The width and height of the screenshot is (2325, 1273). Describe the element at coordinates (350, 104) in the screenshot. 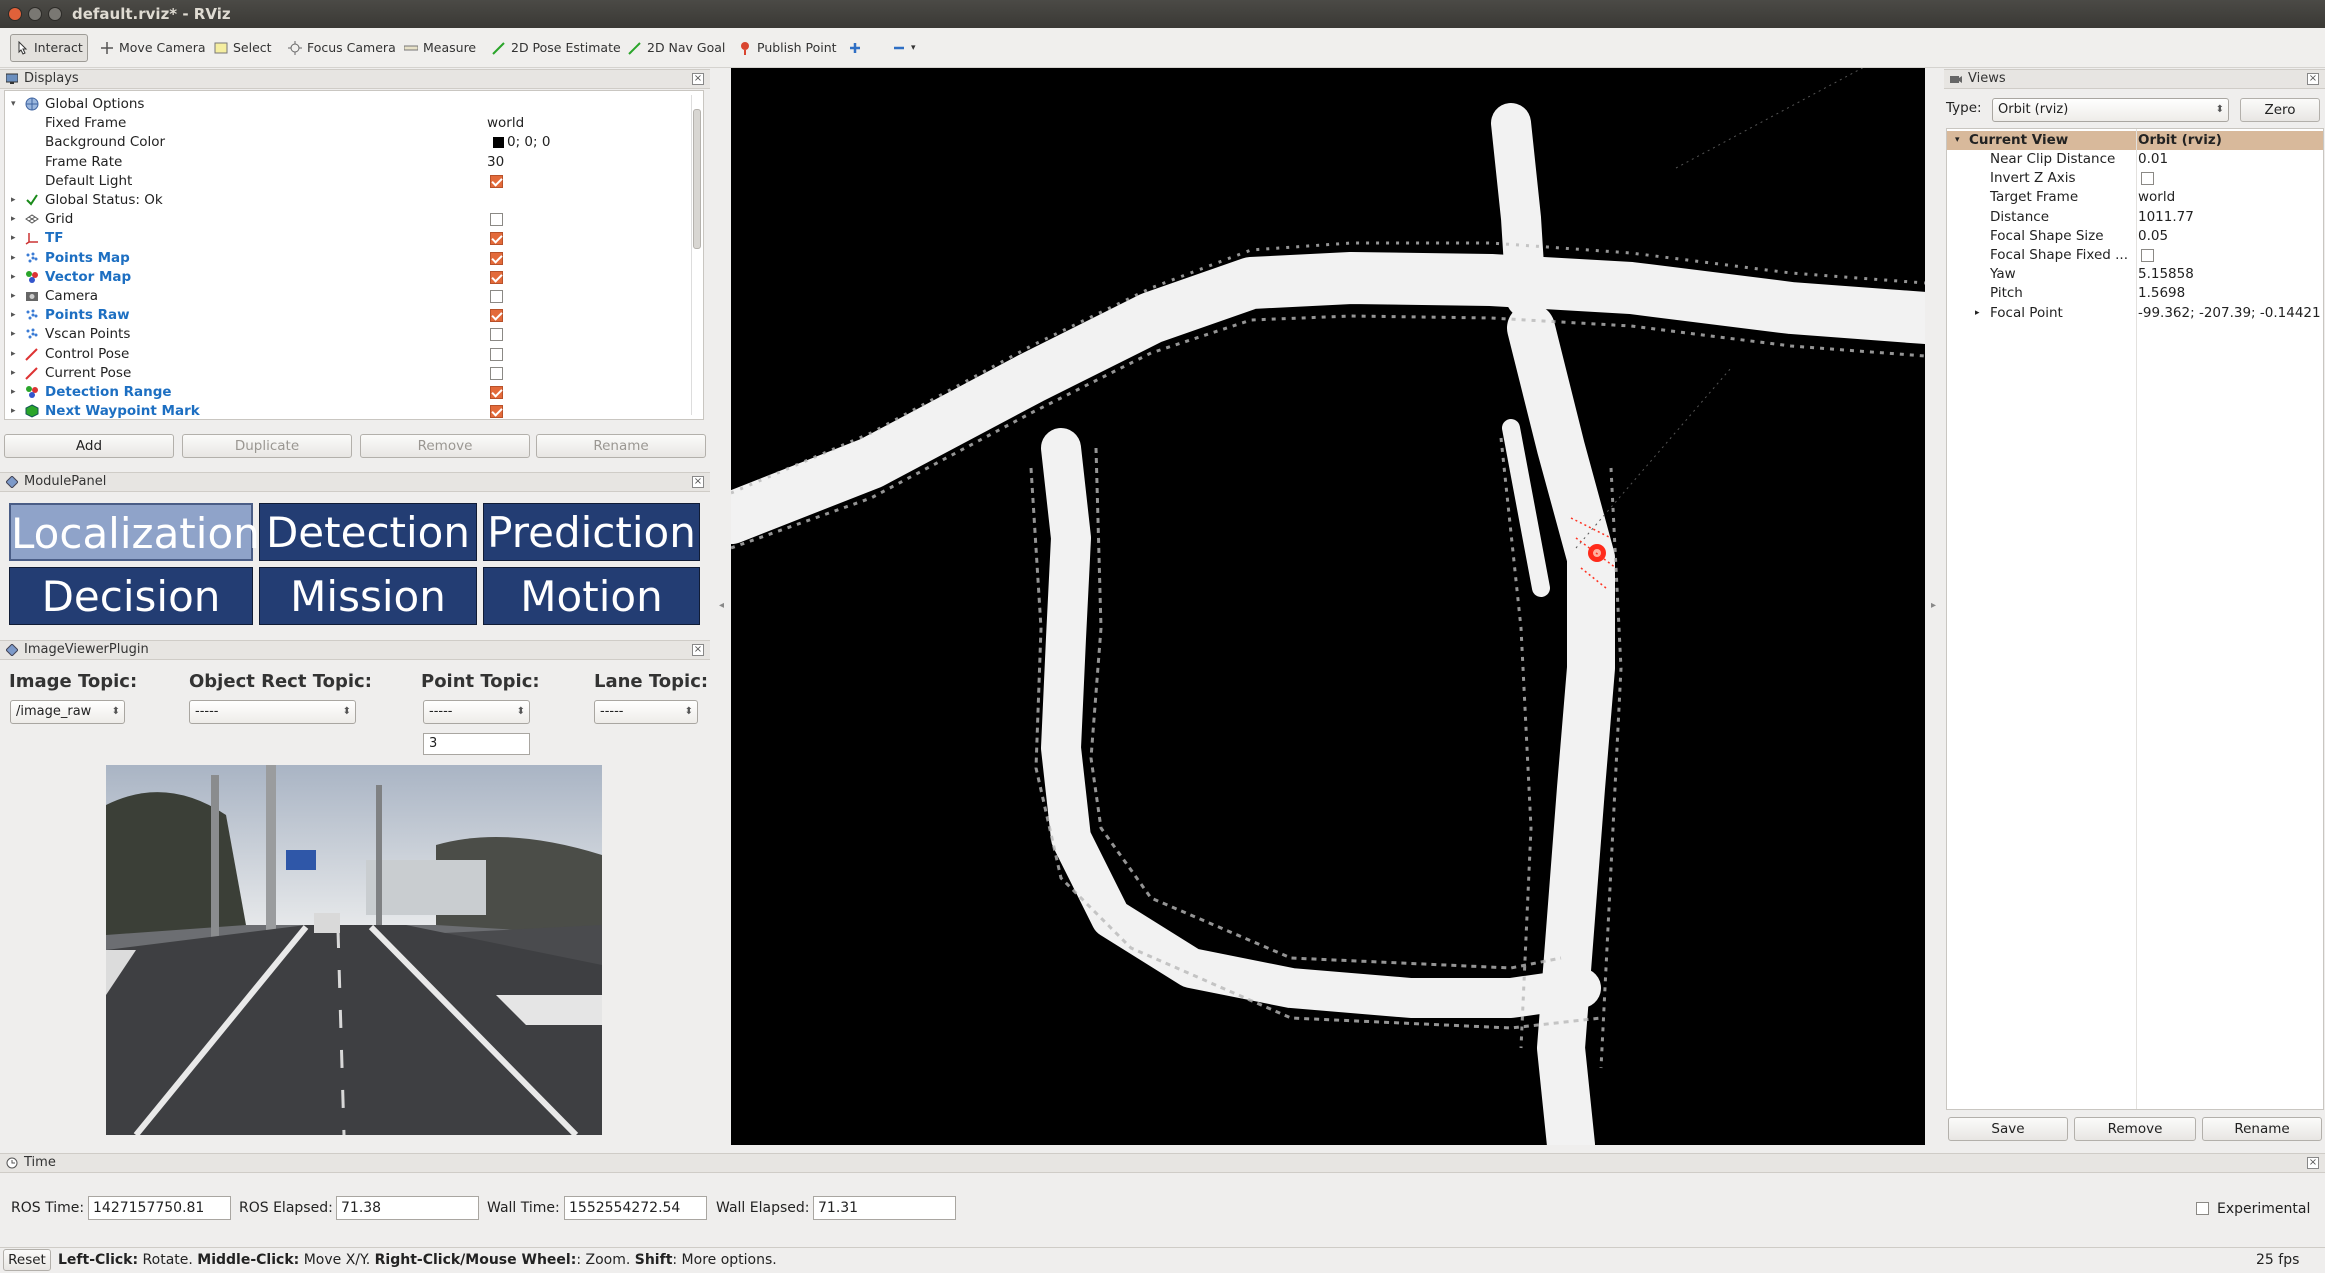

I see `display-row: ▾ Global Options` at that location.